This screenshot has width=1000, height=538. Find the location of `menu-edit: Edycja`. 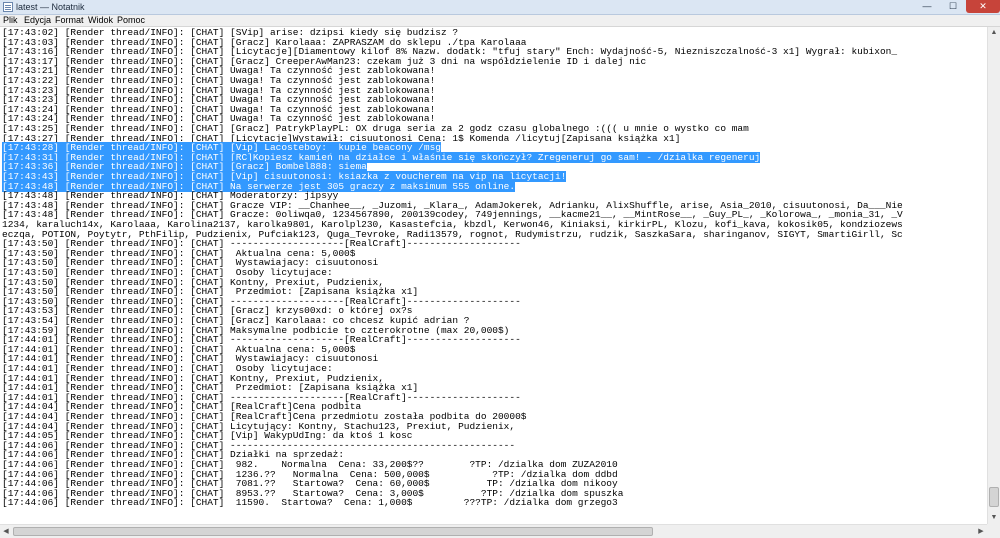

menu-edit: Edycja is located at coordinates (37, 20).